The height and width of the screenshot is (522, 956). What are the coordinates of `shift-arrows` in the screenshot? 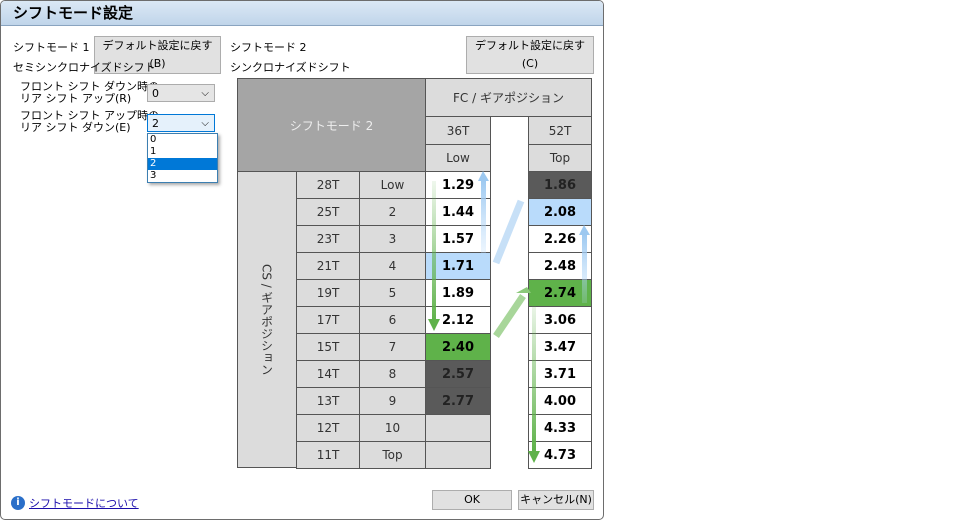 It's located at (509, 317).